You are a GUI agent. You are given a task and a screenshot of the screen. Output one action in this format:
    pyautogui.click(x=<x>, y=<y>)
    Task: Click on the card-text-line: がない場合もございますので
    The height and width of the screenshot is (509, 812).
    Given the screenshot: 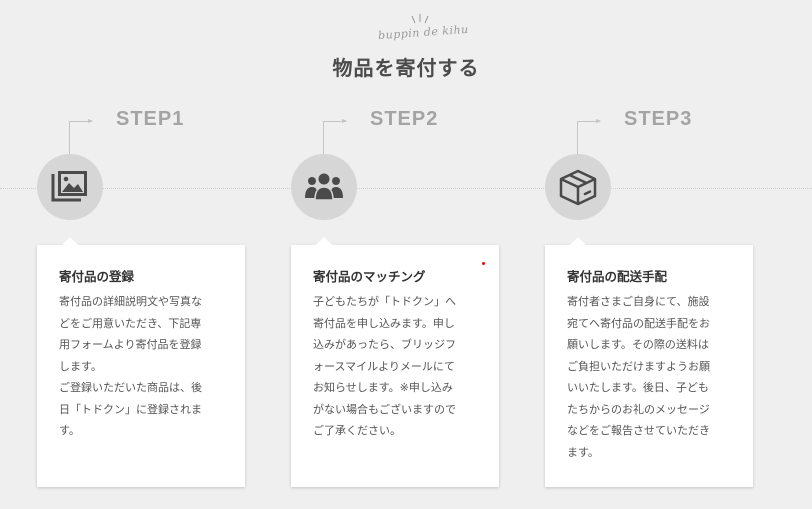 What is the action you would take?
    pyautogui.click(x=384, y=409)
    